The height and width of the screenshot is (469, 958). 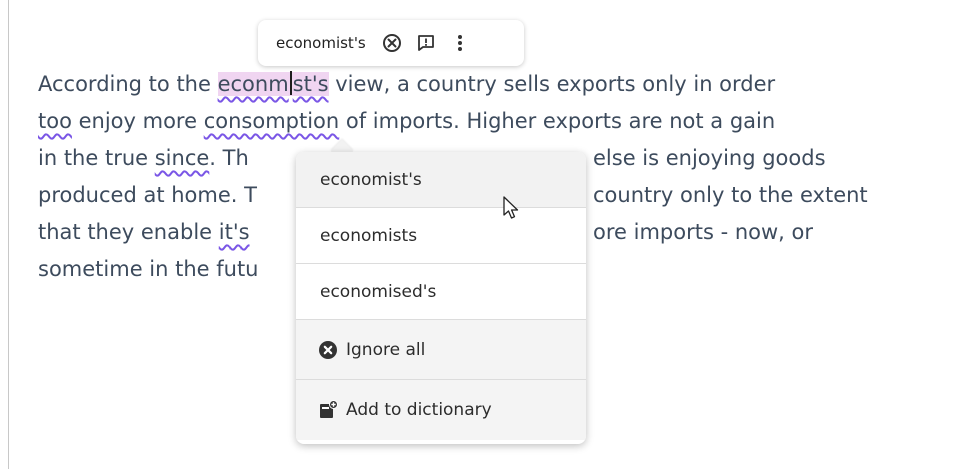 I want to click on suggestion-item: economist's, so click(x=441, y=180).